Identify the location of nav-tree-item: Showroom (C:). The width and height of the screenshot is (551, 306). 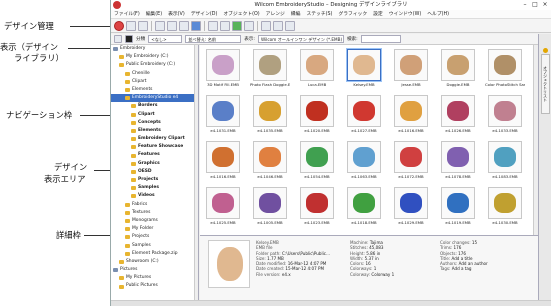
(154, 262).